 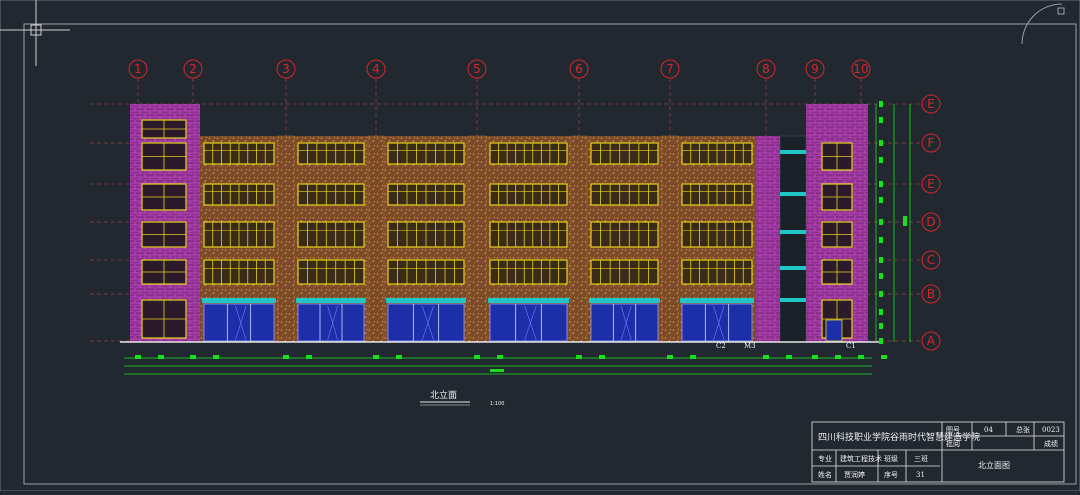 I want to click on recessed-bay, so click(x=793, y=239).